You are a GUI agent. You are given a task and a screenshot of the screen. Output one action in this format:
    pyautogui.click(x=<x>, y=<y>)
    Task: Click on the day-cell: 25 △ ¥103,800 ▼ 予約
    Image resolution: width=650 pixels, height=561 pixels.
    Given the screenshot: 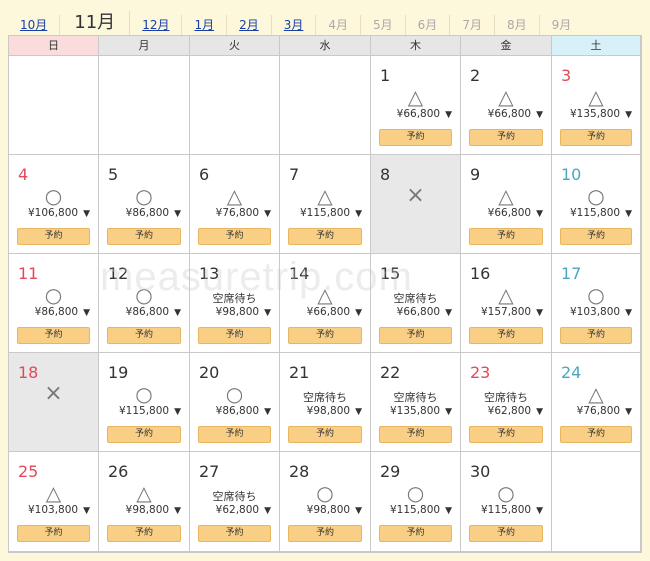 What is the action you would take?
    pyautogui.click(x=54, y=502)
    